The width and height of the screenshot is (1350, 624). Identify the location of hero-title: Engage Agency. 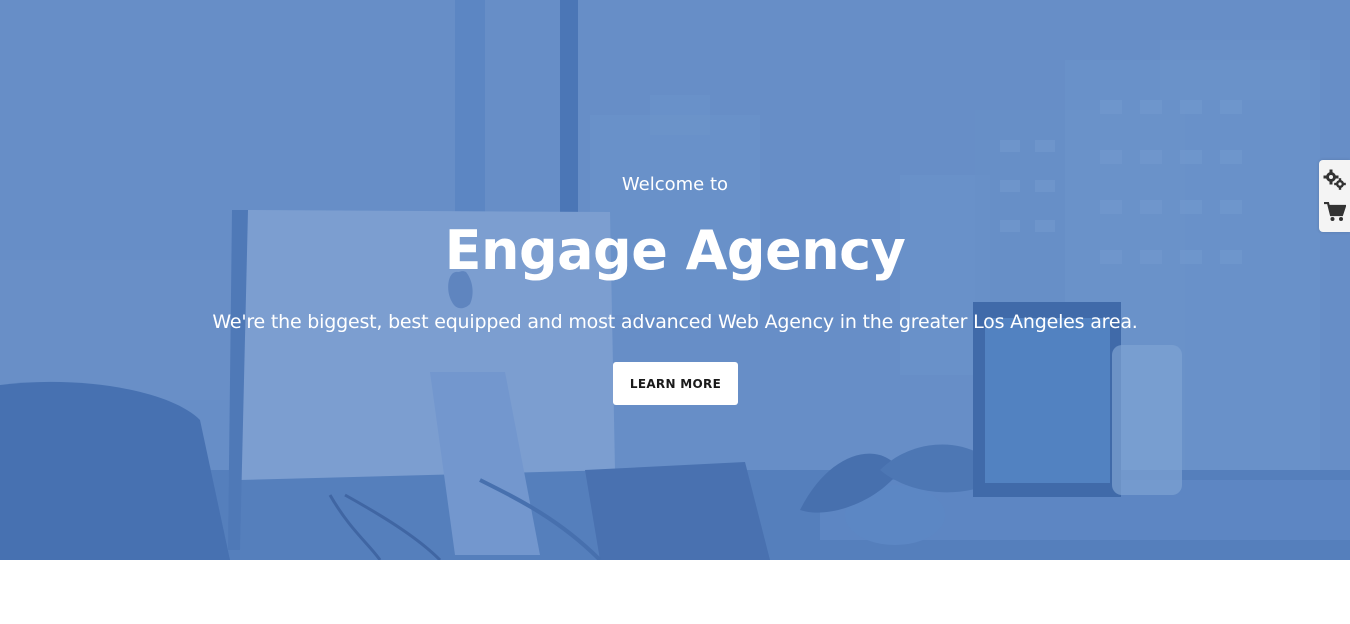
(675, 250).